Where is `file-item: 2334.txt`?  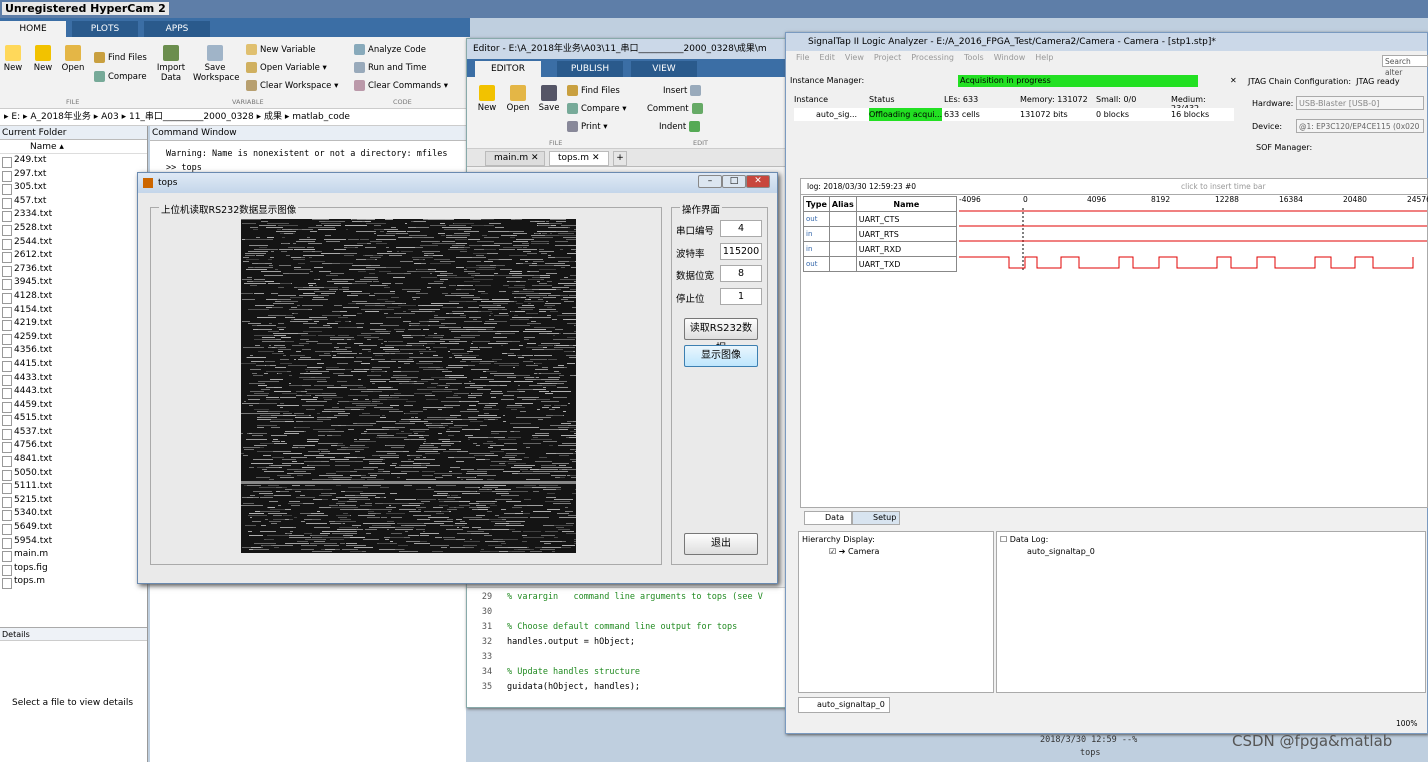
file-item: 2334.txt is located at coordinates (73, 215).